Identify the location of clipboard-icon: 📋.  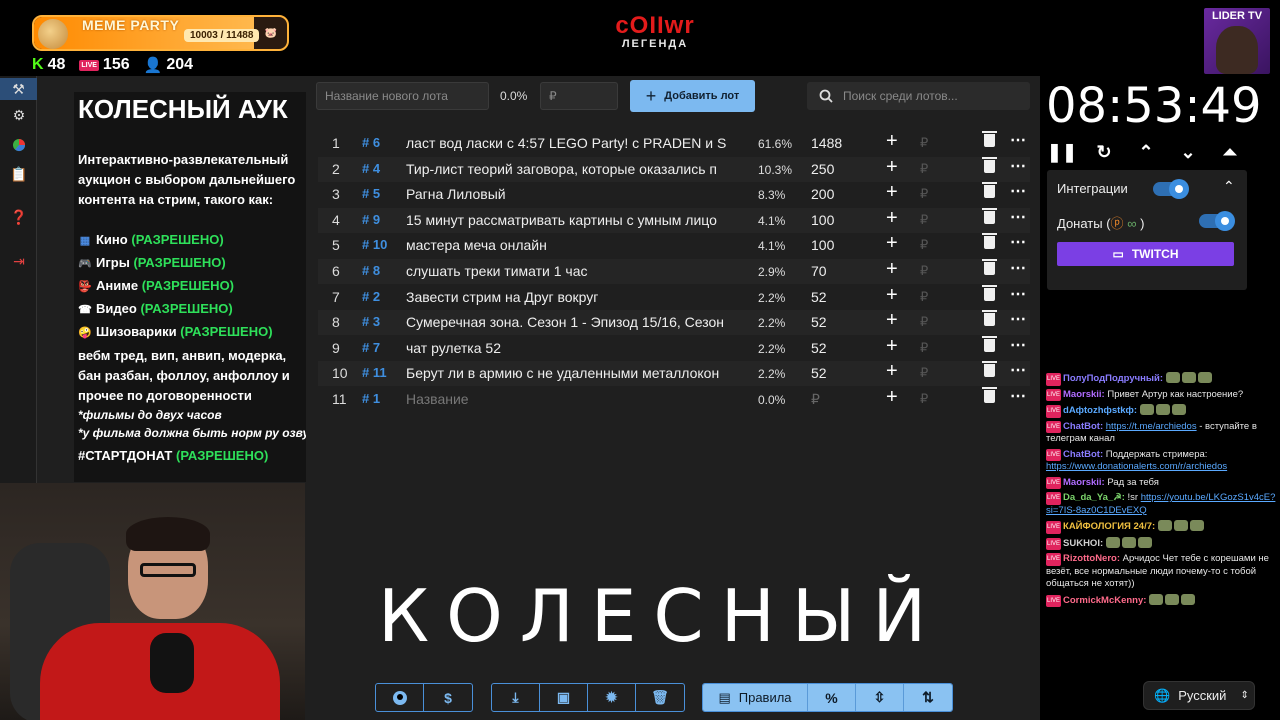
(19, 174).